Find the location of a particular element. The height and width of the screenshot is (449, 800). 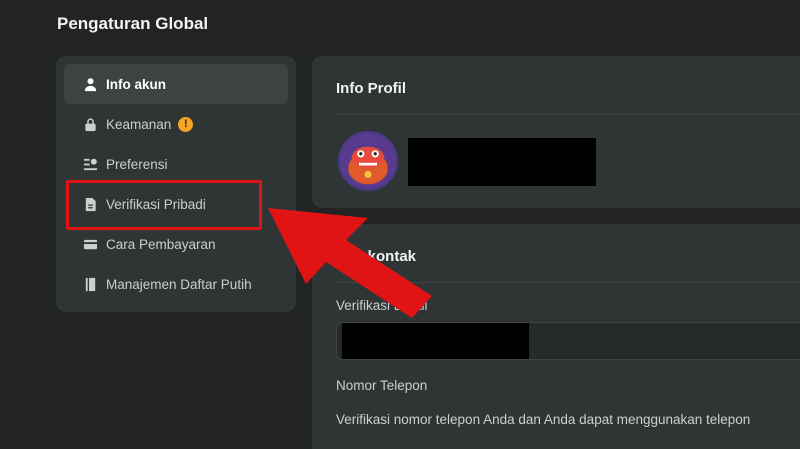

contact-title: Info kontak is located at coordinates (376, 256).